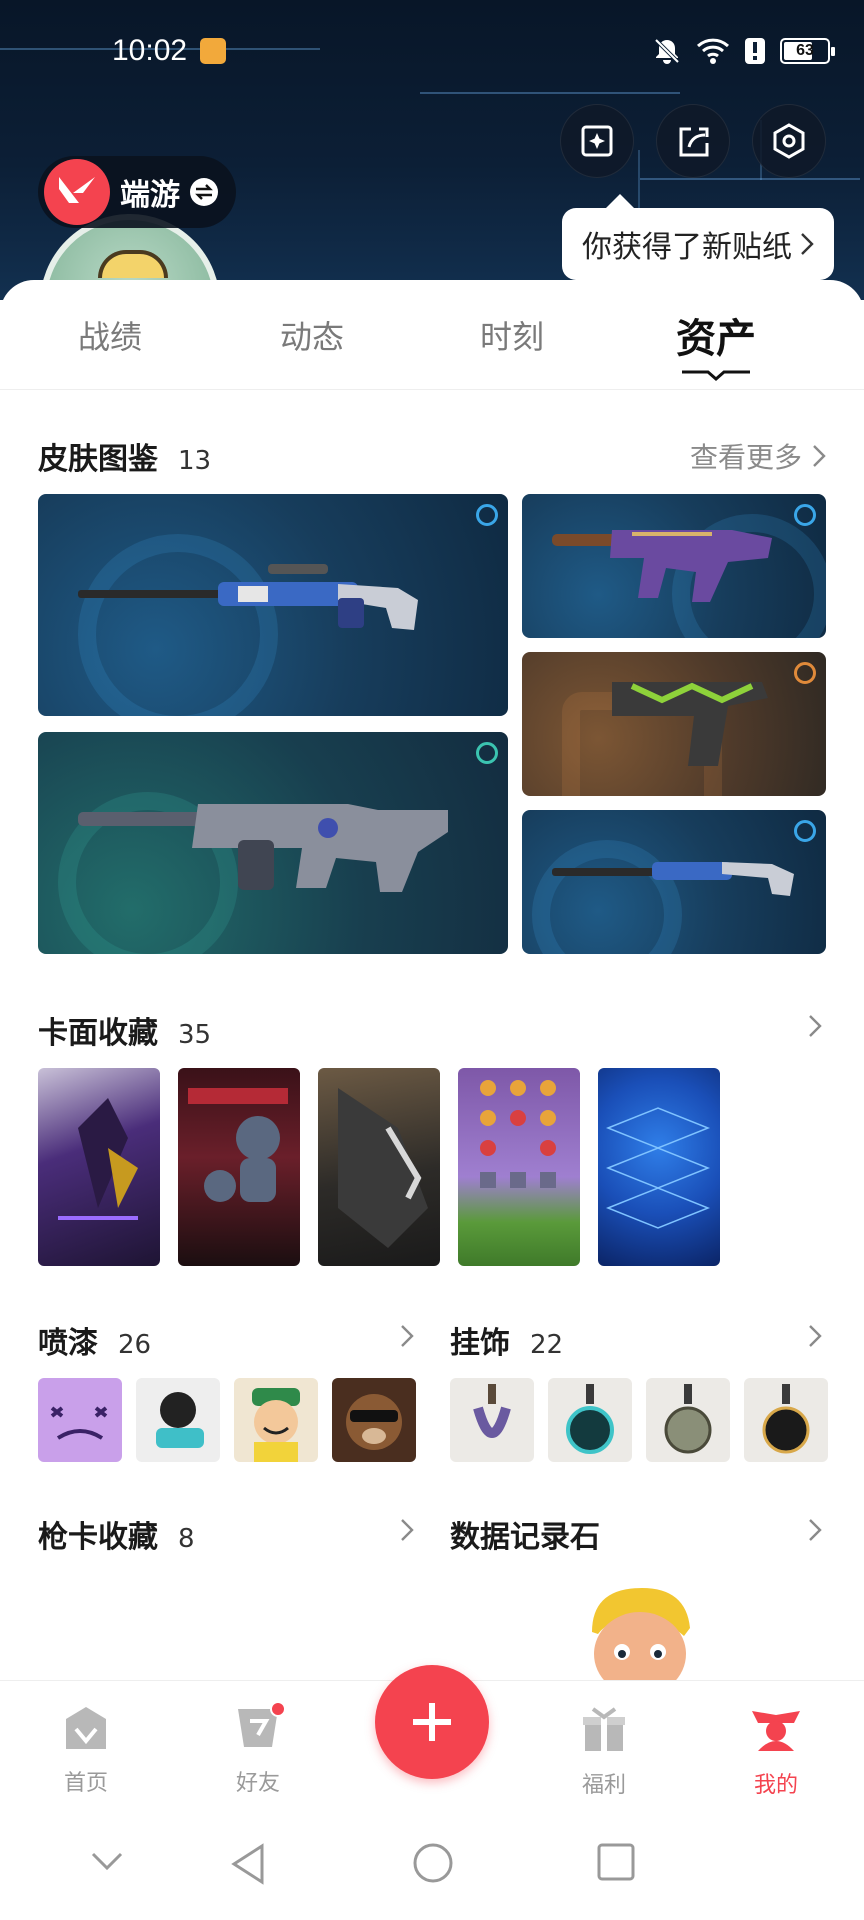 The width and height of the screenshot is (864, 1920). Describe the element at coordinates (616, 1862) in the screenshot. I see `recent-apps-icon` at that location.